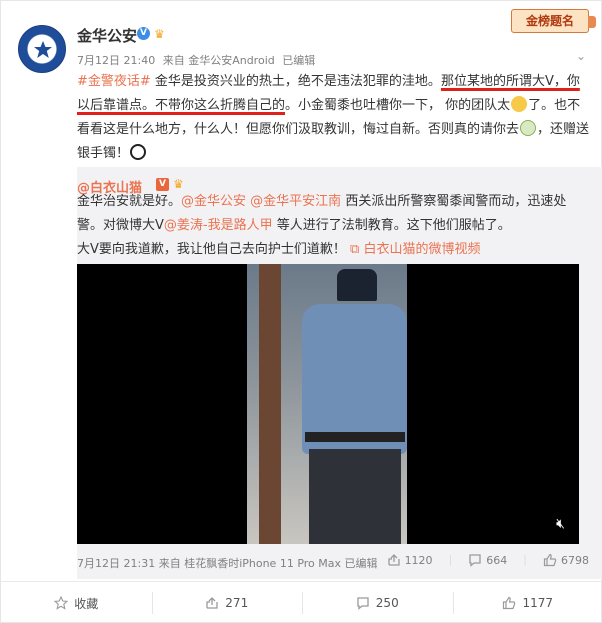 The height and width of the screenshot is (623, 602). What do you see at coordinates (361, 563) in the screenshot?
I see `repost-edited: 已编辑` at bounding box center [361, 563].